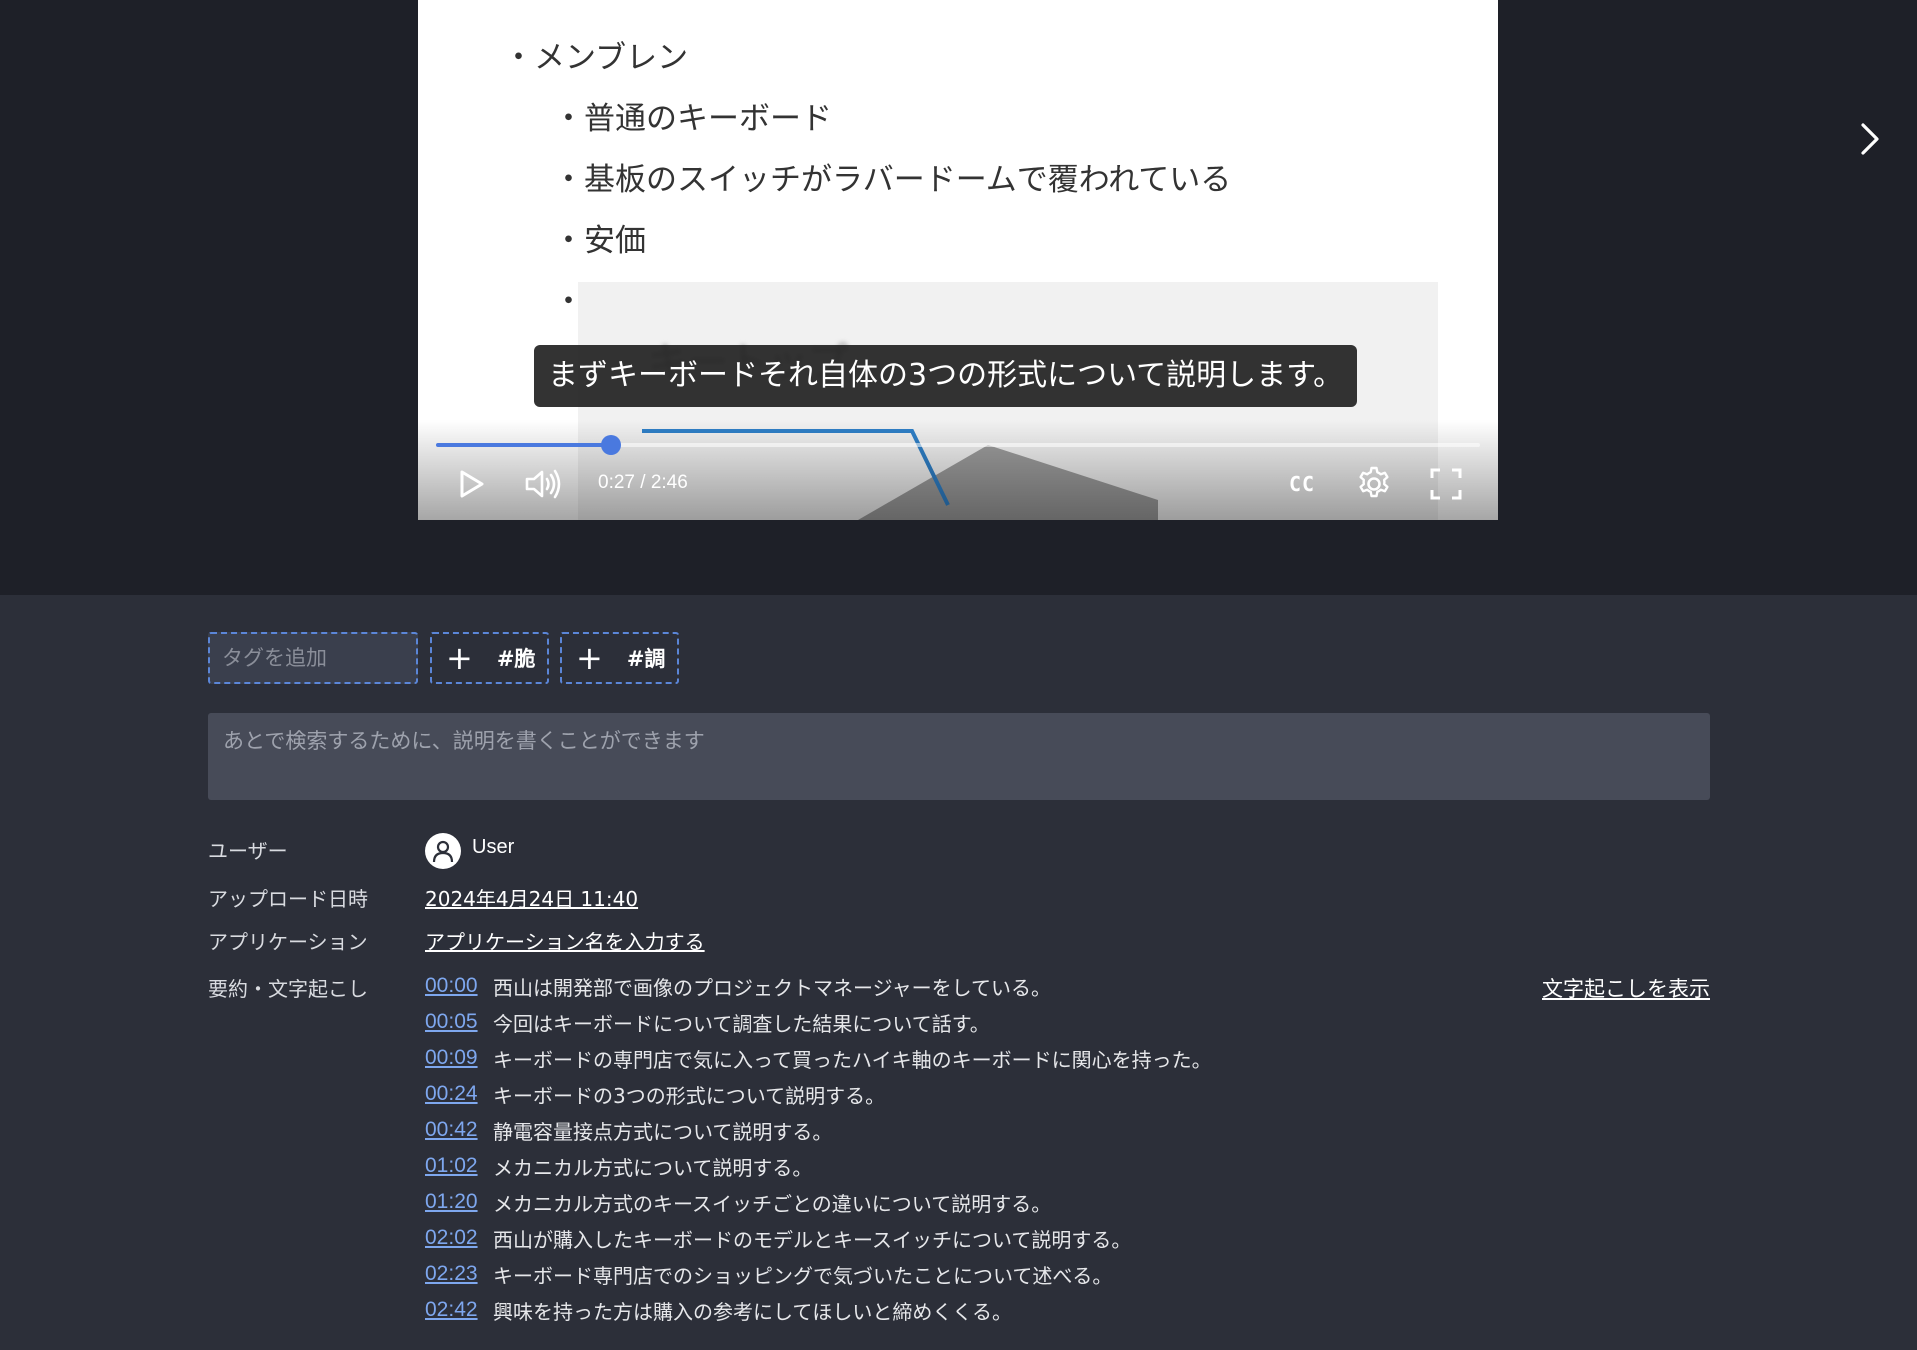 This screenshot has height=1350, width=1917. What do you see at coordinates (459, 1130) in the screenshot?
I see `timestamp-link: 00:42` at bounding box center [459, 1130].